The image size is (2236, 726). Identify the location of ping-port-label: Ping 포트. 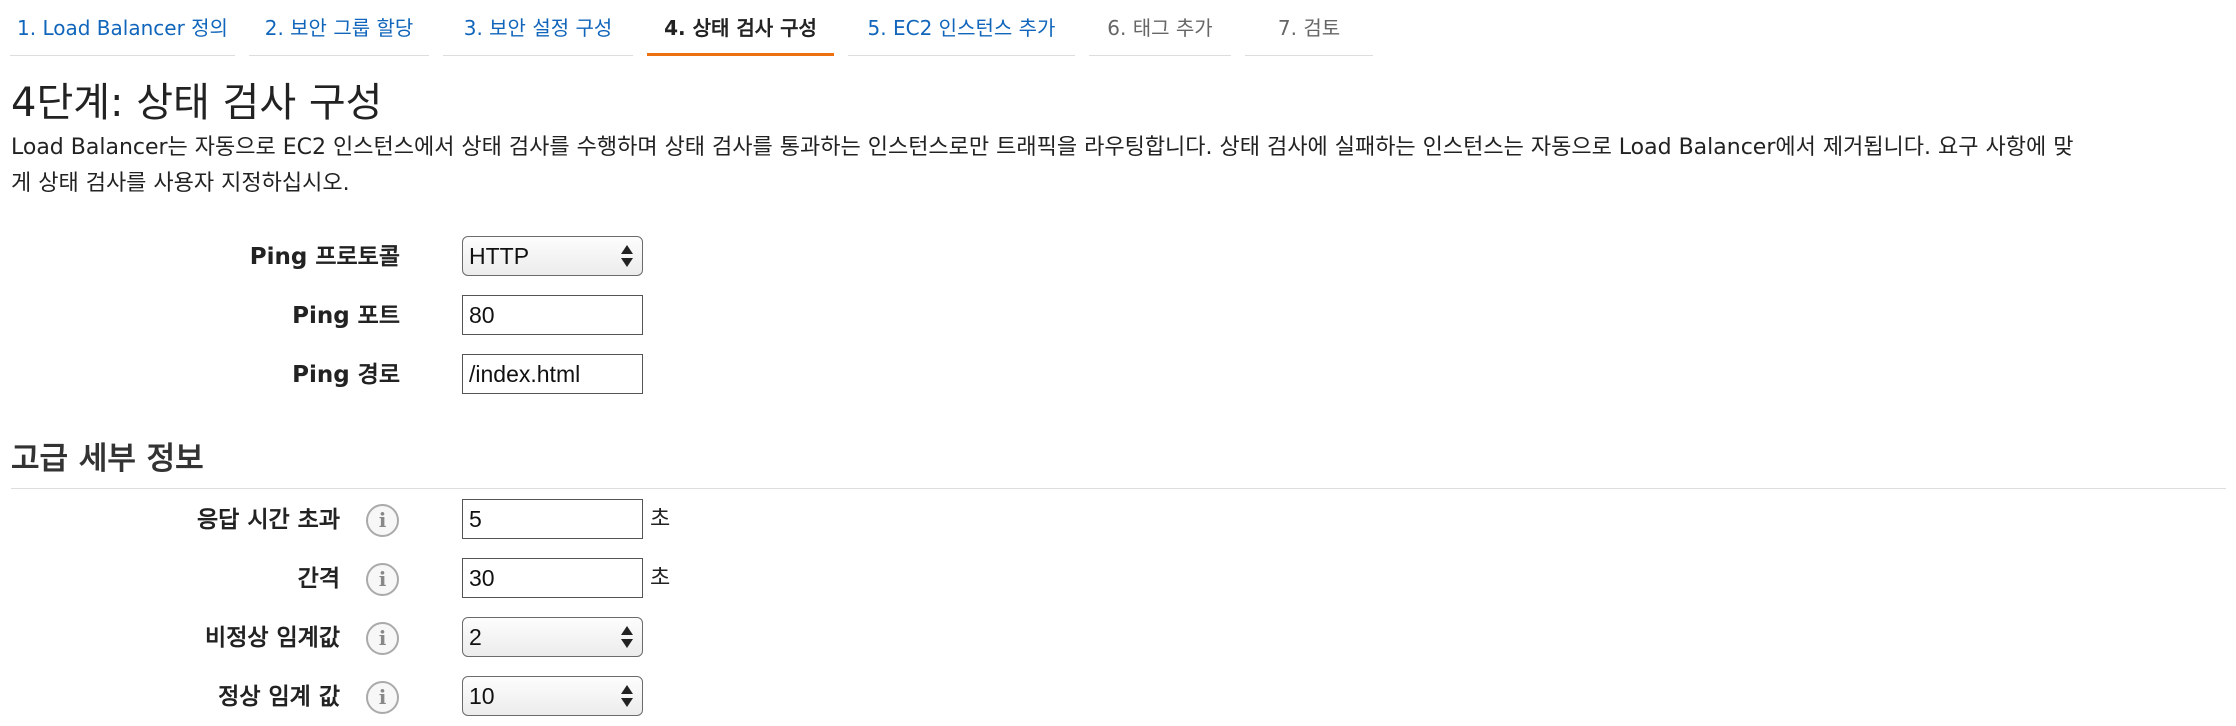
(346, 316).